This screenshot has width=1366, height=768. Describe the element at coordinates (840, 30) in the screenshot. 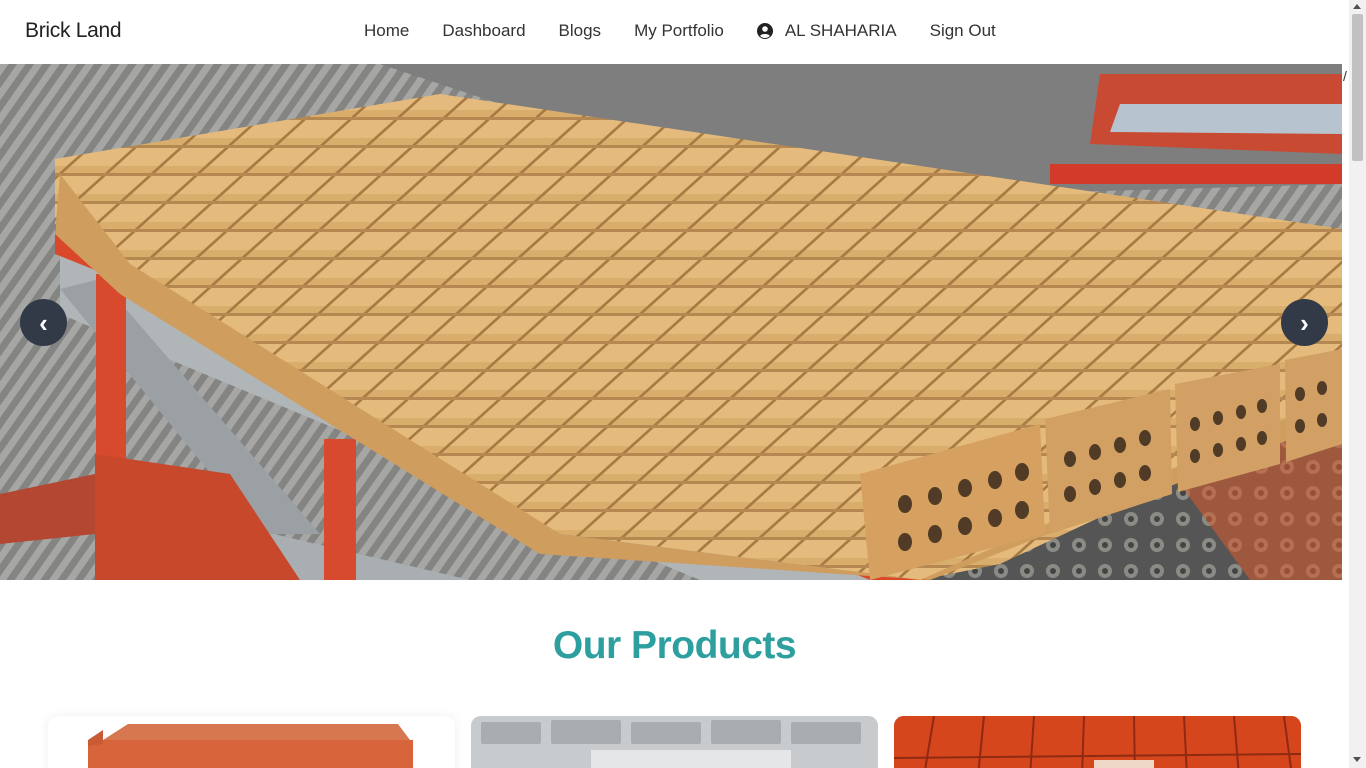

I see `user-name: AL SHAHARIA` at that location.